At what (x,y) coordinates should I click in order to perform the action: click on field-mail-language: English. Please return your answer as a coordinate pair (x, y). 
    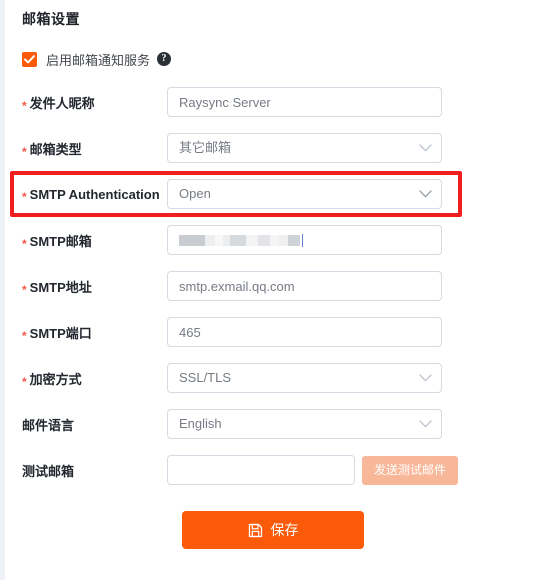
    Looking at the image, I should click on (304, 424).